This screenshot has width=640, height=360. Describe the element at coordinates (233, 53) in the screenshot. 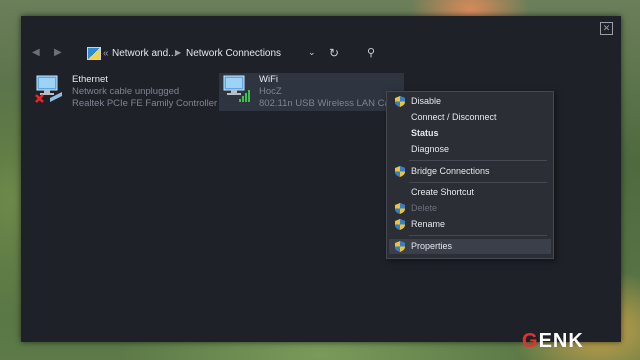

I see `breadcrumb-network-connections: Network Connections` at that location.